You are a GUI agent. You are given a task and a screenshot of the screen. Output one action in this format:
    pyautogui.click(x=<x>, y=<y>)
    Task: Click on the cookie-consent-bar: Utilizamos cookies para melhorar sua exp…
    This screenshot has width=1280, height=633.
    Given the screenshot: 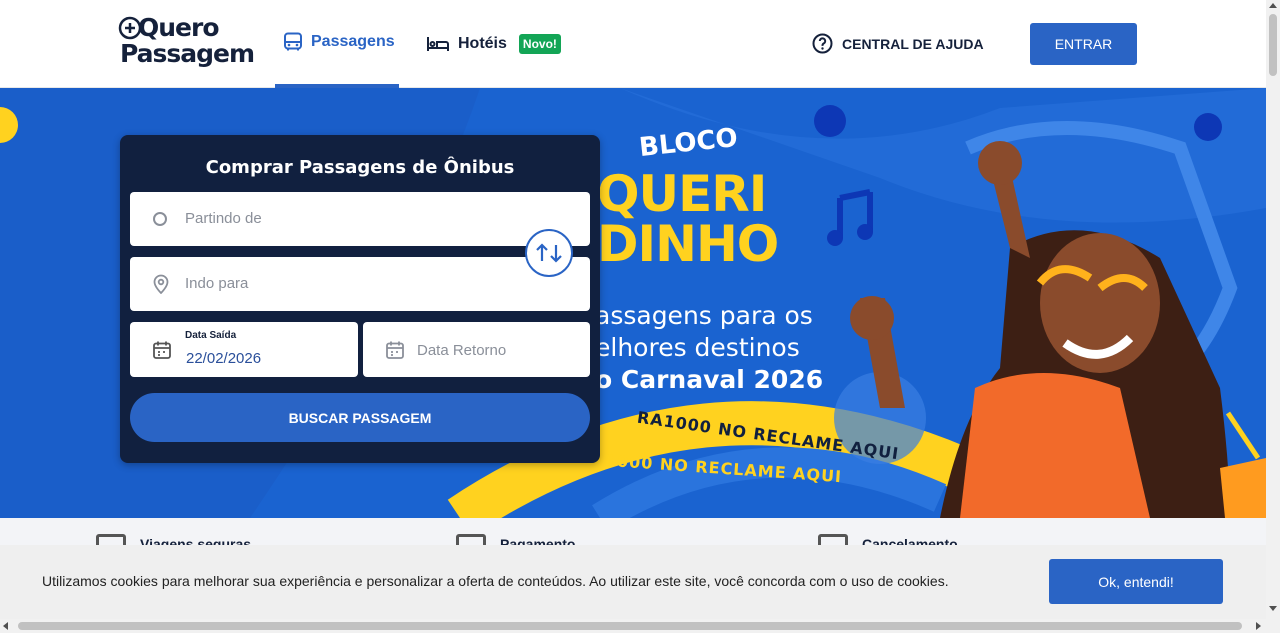 What is the action you would take?
    pyautogui.click(x=633, y=582)
    